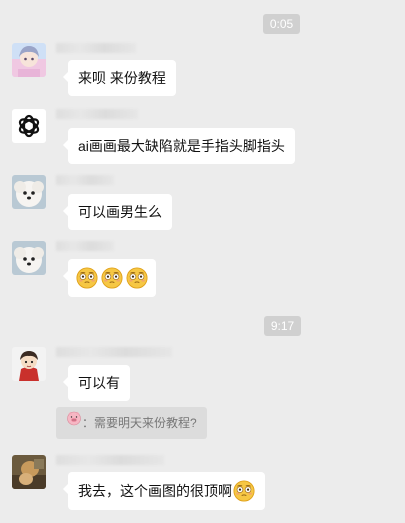 This screenshot has height=523, width=405. I want to click on anime-girl-avatar-icon, so click(29, 60).